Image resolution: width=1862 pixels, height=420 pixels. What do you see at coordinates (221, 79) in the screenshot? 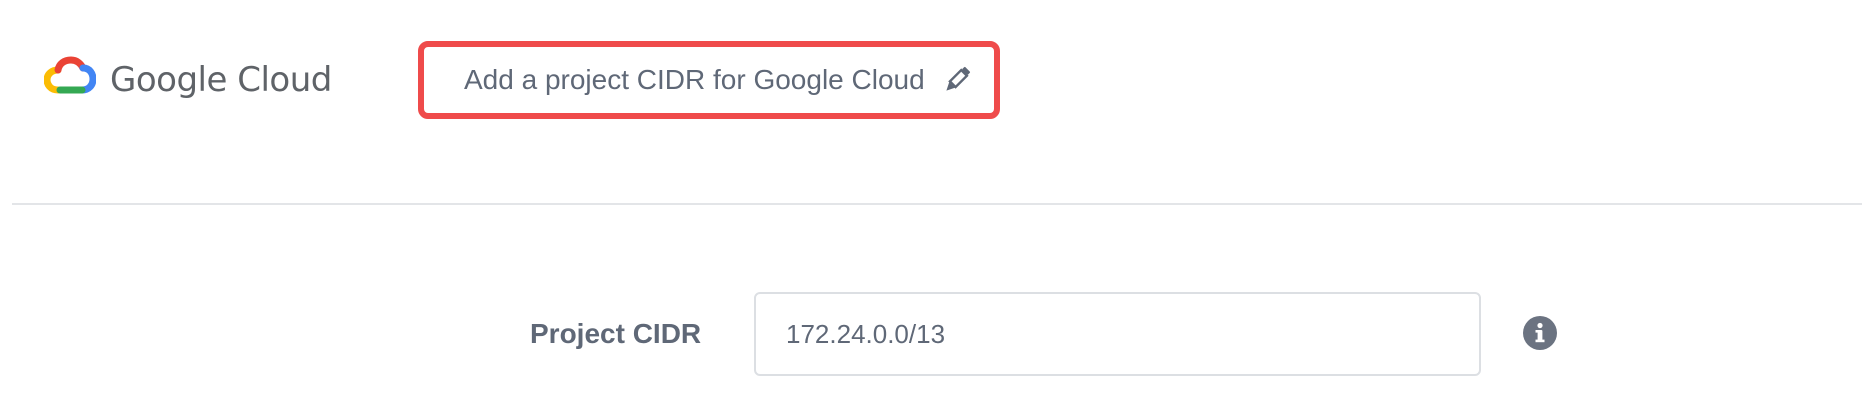
I see `brand-name: Google Cloud` at bounding box center [221, 79].